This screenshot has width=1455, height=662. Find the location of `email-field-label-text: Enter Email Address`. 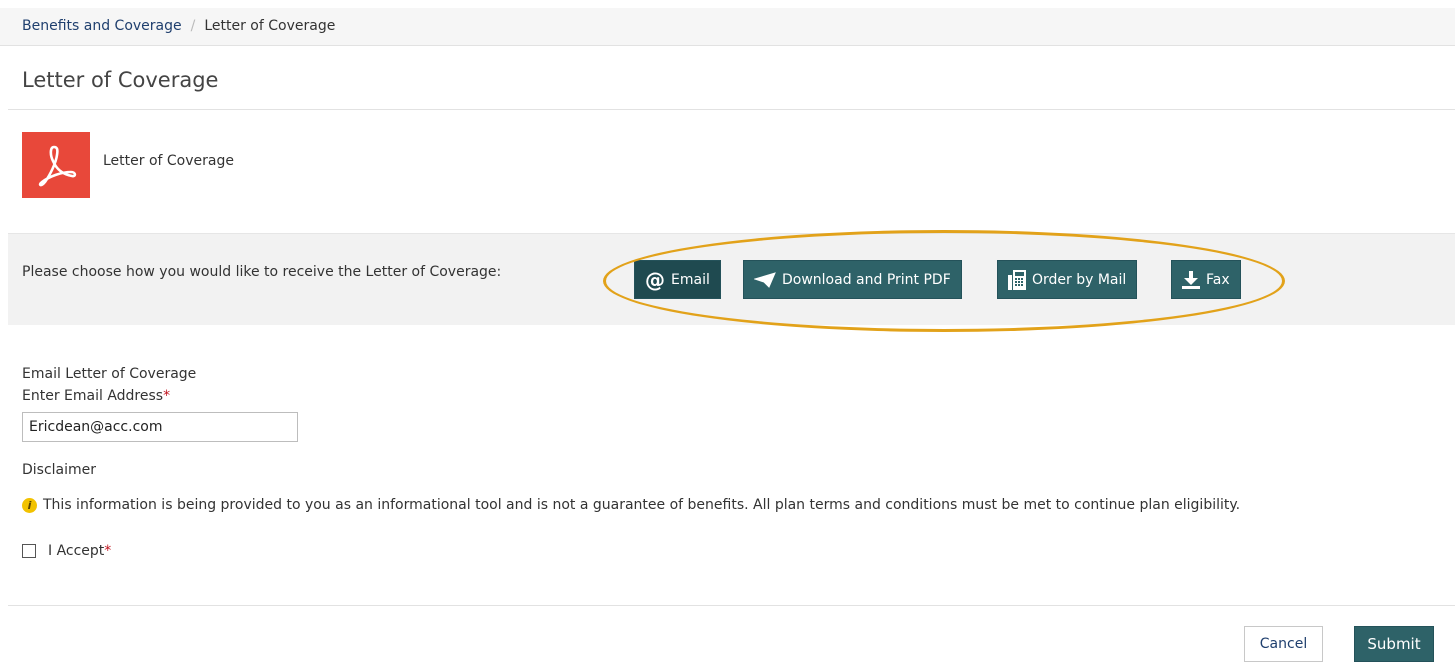

email-field-label-text: Enter Email Address is located at coordinates (93, 396).